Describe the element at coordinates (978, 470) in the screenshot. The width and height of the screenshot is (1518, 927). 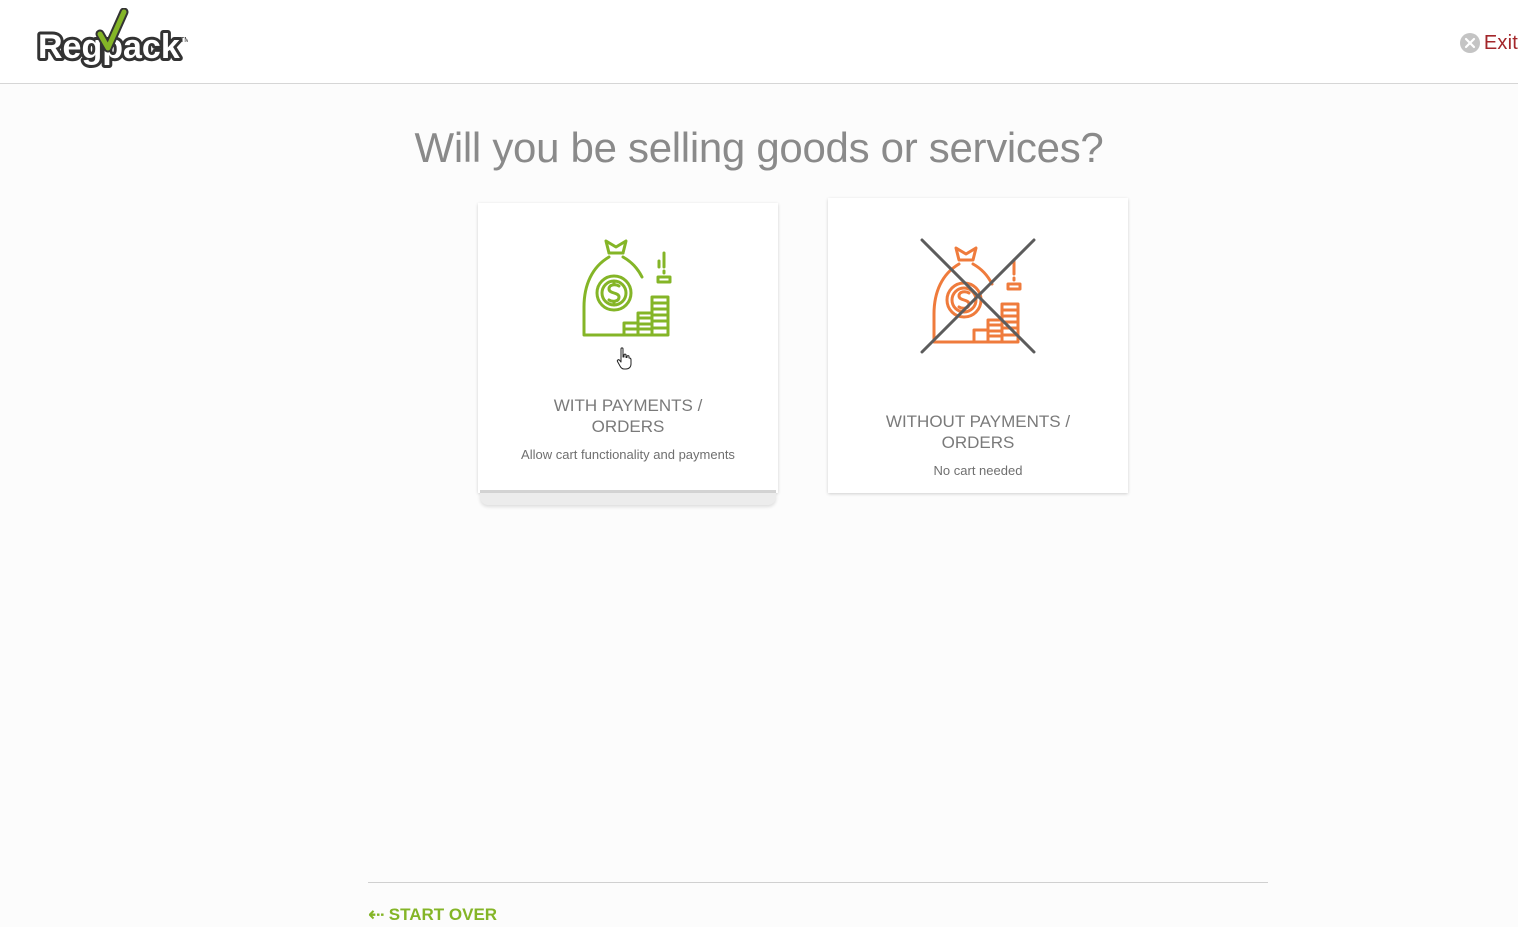
I see `option-subtitle: No cart needed` at that location.